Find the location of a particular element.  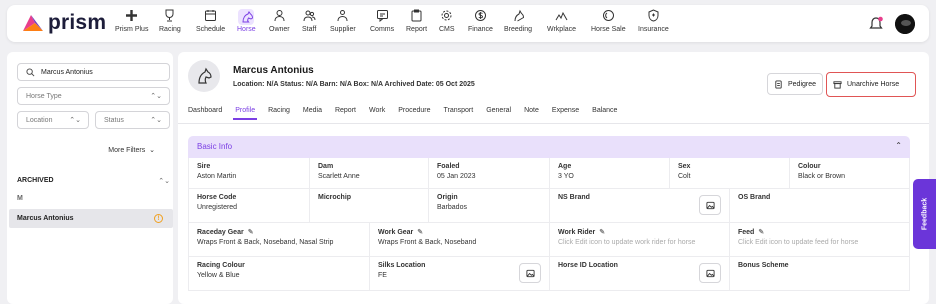

tab-note: Note is located at coordinates (531, 113).